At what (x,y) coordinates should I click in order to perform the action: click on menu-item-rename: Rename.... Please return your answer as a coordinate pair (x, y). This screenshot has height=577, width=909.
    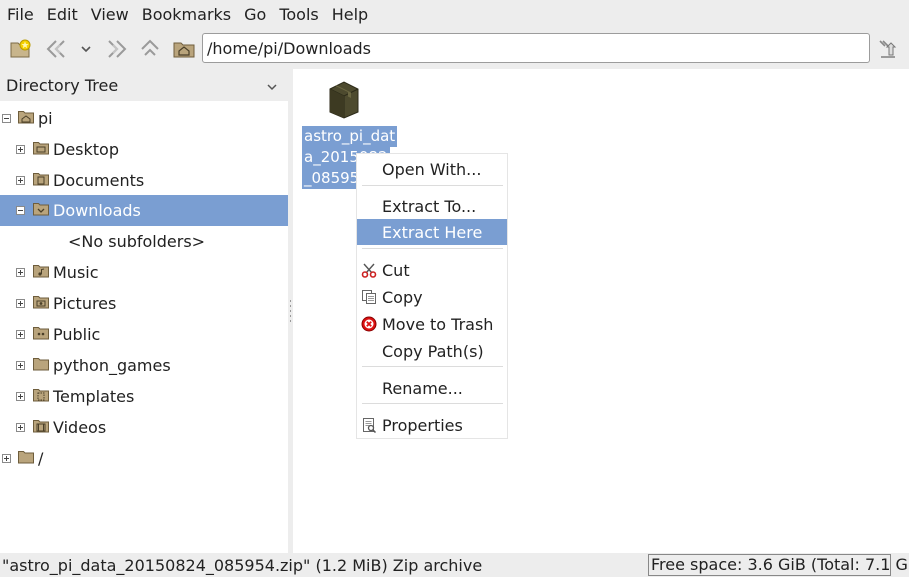
    Looking at the image, I should click on (432, 388).